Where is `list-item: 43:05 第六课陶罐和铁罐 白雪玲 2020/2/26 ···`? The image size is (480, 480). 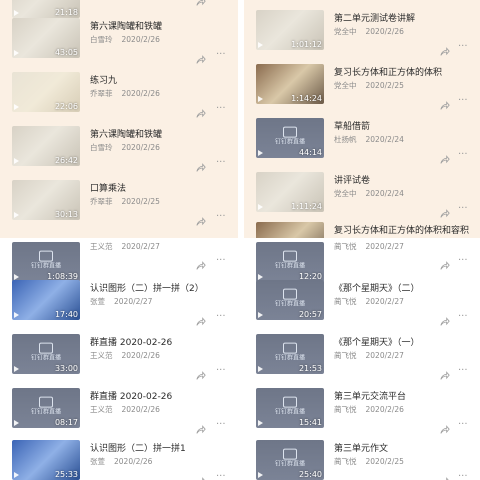 list-item: 43:05 第六课陶罐和铁罐 白雪玲 2020/2/26 ··· is located at coordinates (119, 39).